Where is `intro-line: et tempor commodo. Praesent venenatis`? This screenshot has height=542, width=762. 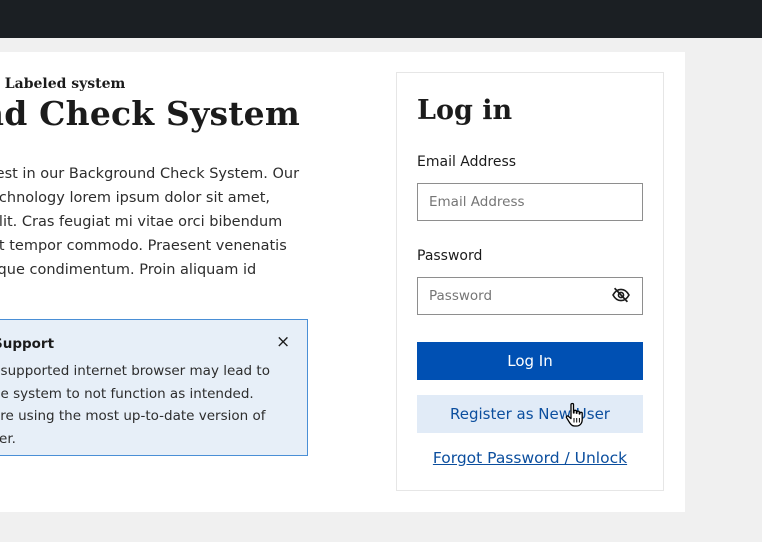 intro-line: et tempor commodo. Praesent venenatis is located at coordinates (143, 246).